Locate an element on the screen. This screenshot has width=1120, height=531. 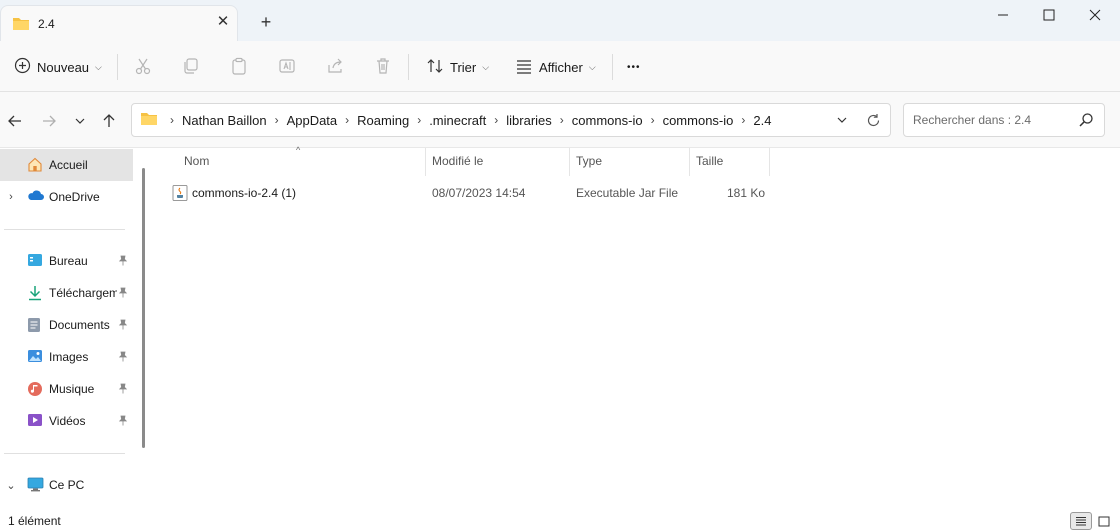
maximize-button is located at coordinates (1049, 15).